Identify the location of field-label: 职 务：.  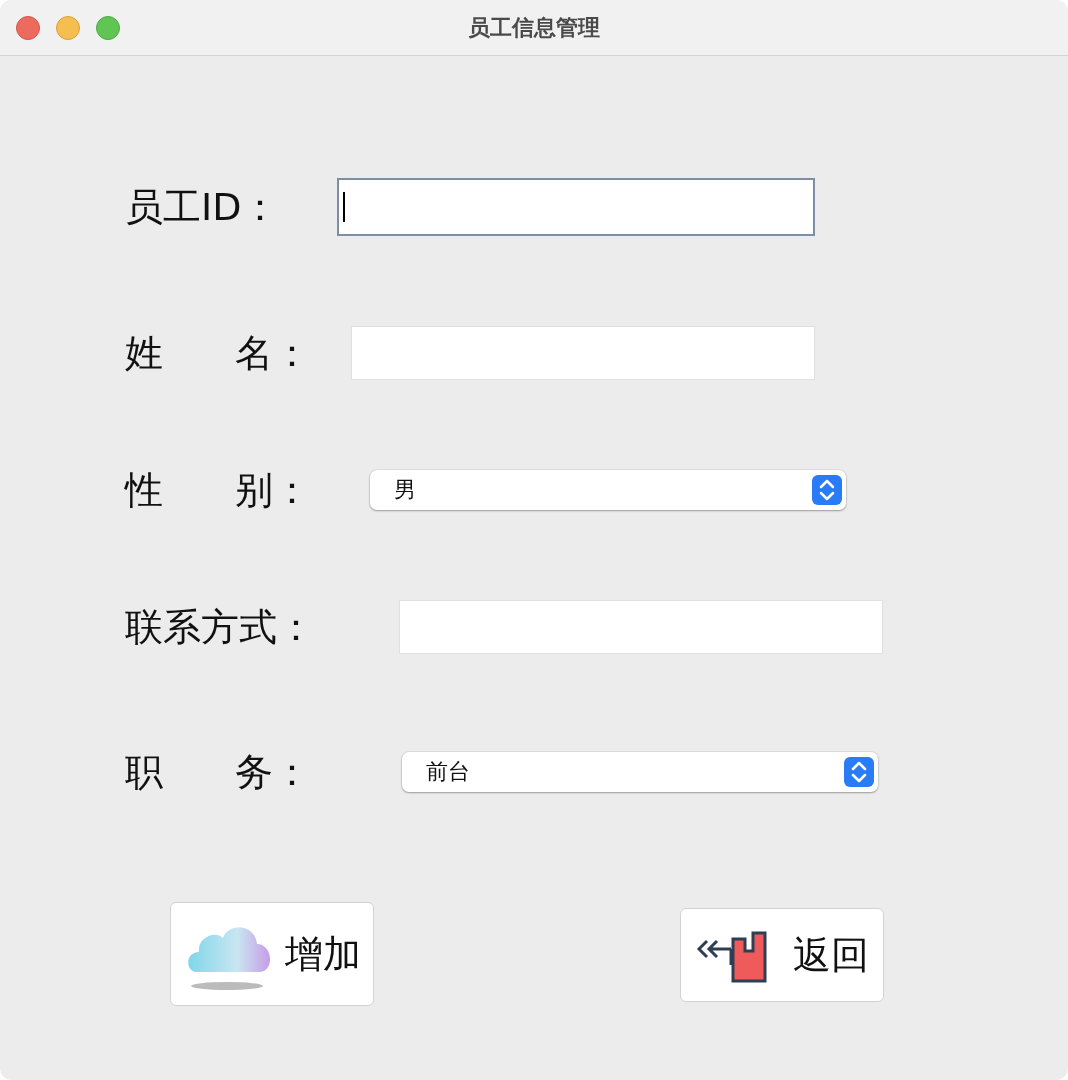
(218, 772).